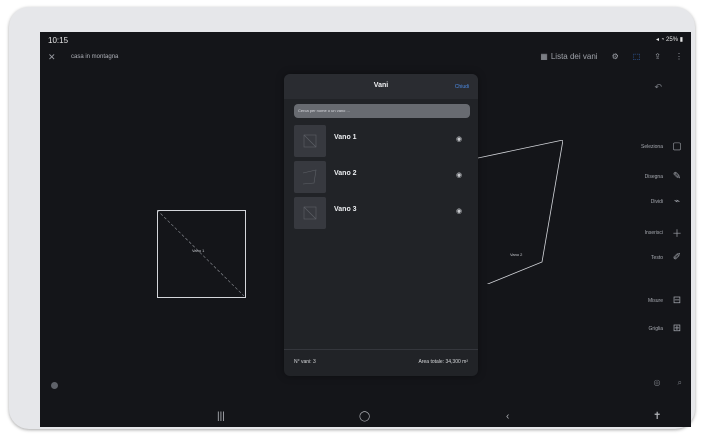 This screenshot has width=702, height=434. I want to click on tool-insert: Inserisci ＋, so click(664, 232).